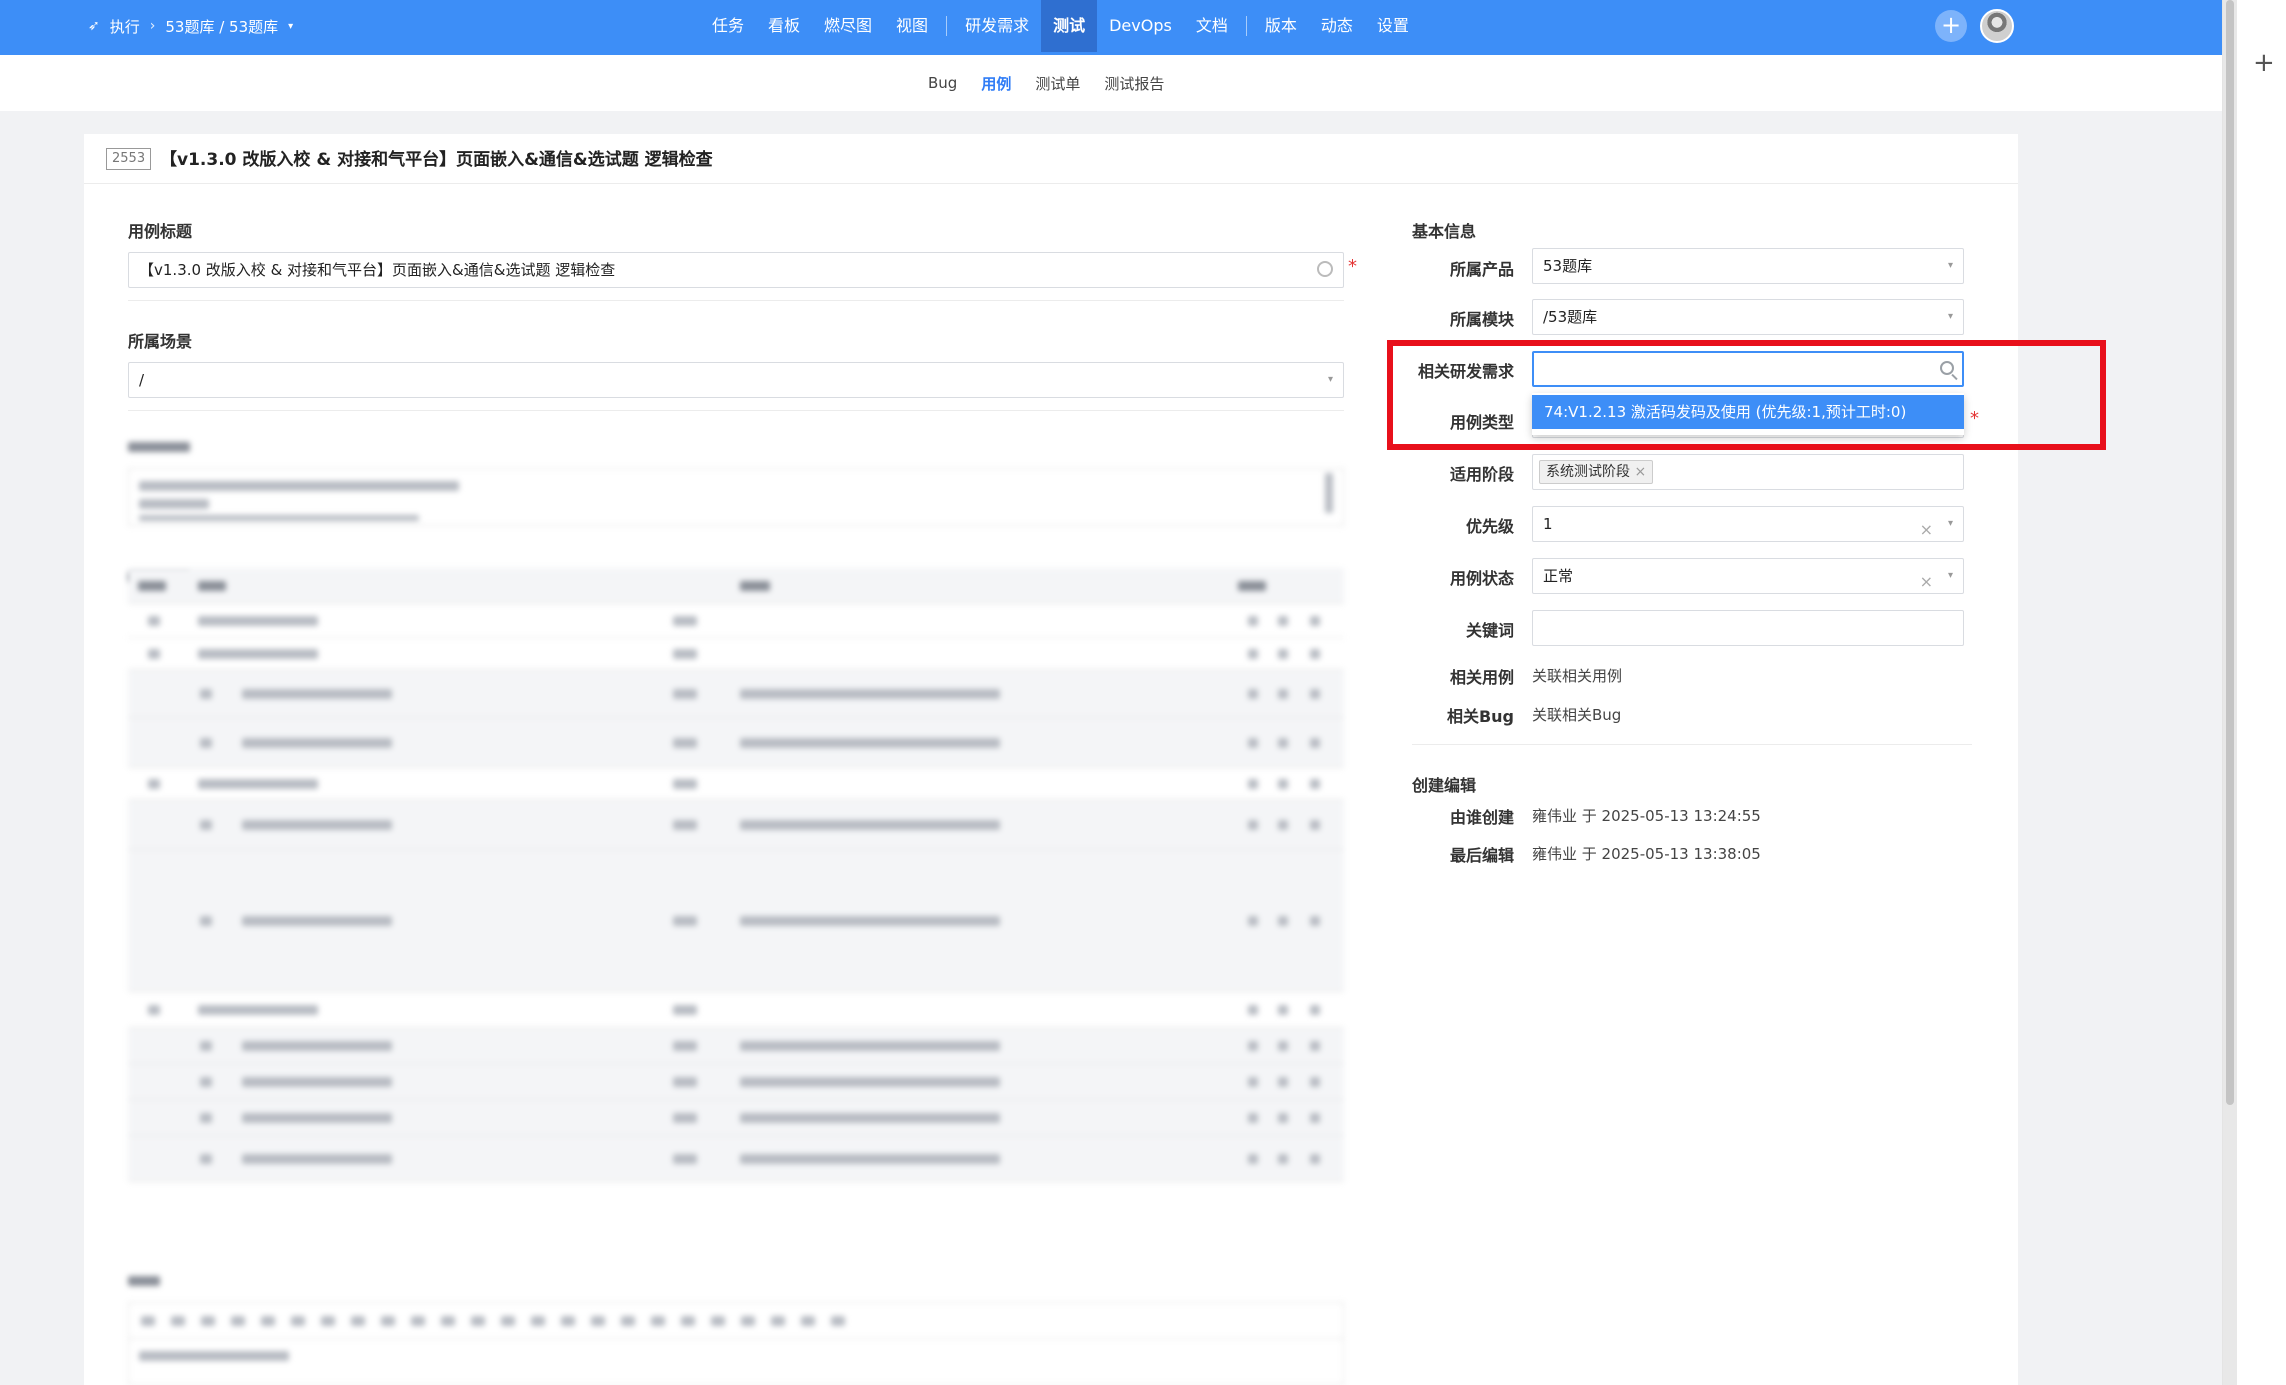 The width and height of the screenshot is (2286, 1385). Describe the element at coordinates (1069, 26) in the screenshot. I see `nav-item: 测试` at that location.